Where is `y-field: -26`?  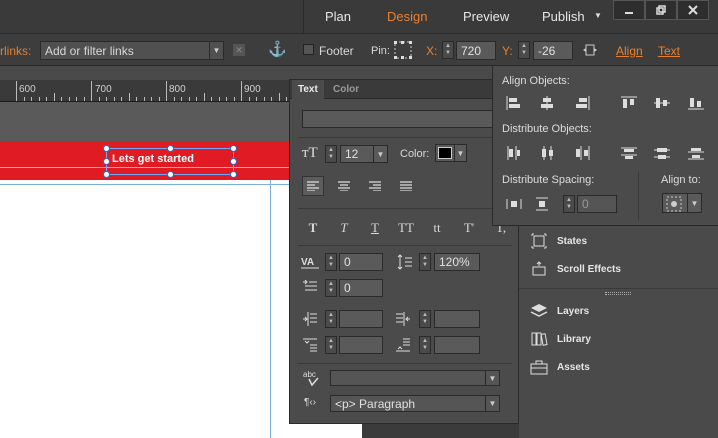
y-field: -26 is located at coordinates (553, 50).